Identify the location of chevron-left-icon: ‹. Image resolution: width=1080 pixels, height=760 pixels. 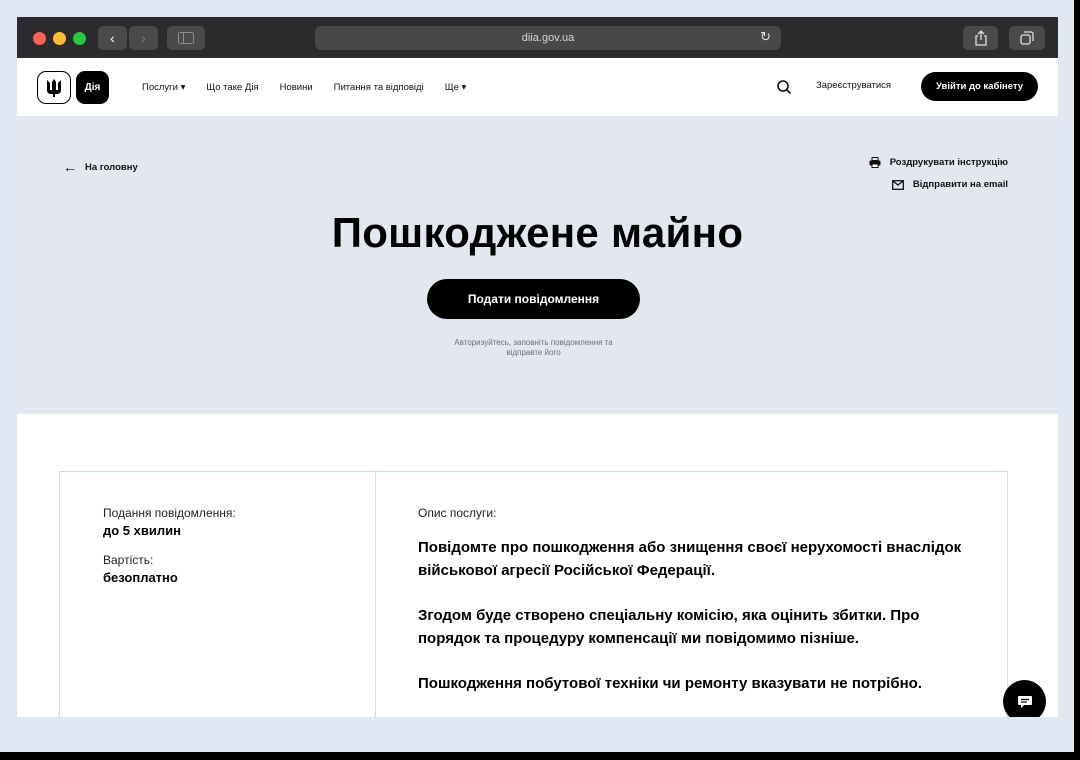
(112, 38).